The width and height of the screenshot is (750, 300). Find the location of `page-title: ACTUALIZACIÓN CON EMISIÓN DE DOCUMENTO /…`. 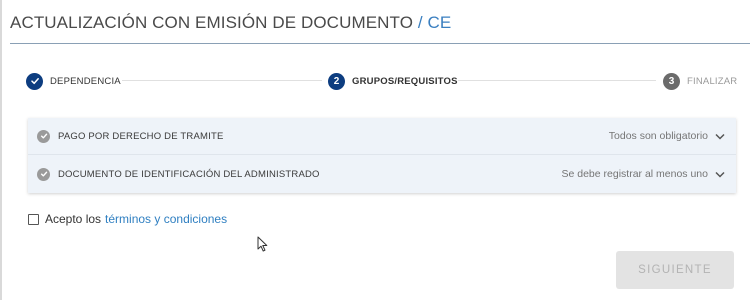

page-title: ACTUALIZACIÓN CON EMISIÓN DE DOCUMENTO /… is located at coordinates (230, 23).